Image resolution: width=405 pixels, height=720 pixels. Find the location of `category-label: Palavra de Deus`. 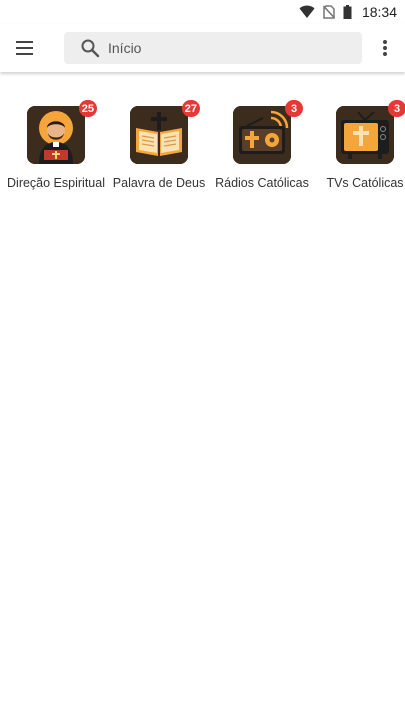

category-label: Palavra de Deus is located at coordinates (159, 183).